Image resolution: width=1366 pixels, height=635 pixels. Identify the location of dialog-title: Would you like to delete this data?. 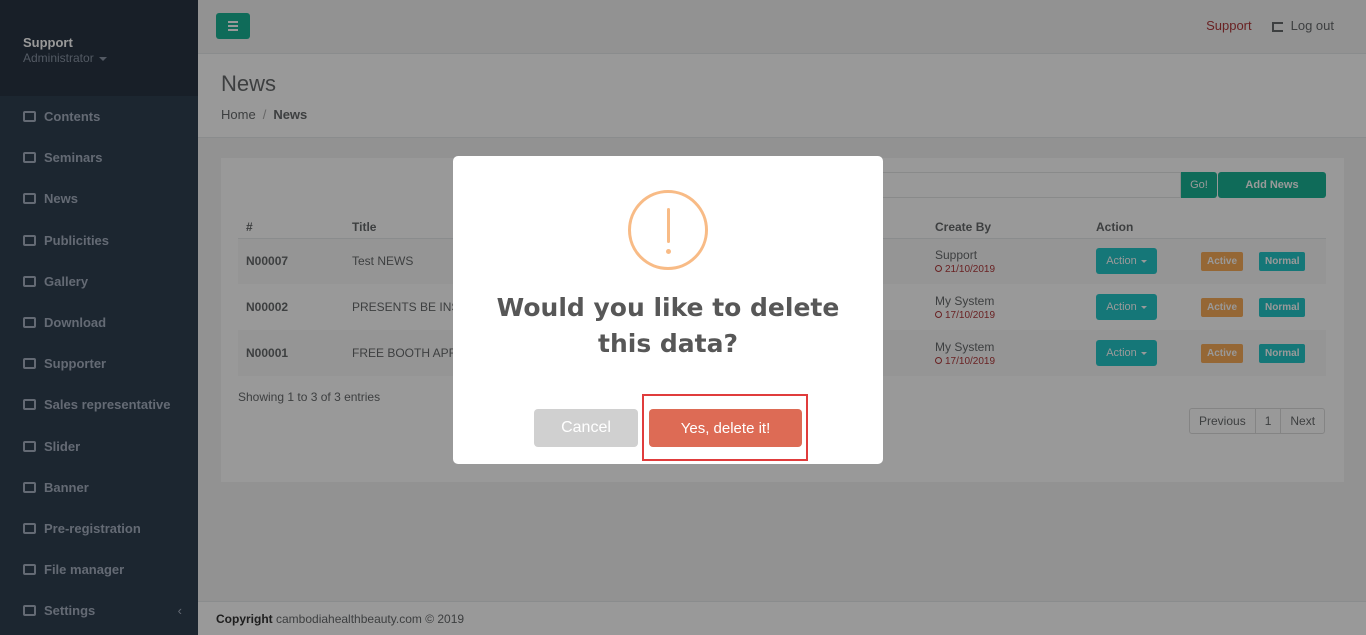
(668, 325).